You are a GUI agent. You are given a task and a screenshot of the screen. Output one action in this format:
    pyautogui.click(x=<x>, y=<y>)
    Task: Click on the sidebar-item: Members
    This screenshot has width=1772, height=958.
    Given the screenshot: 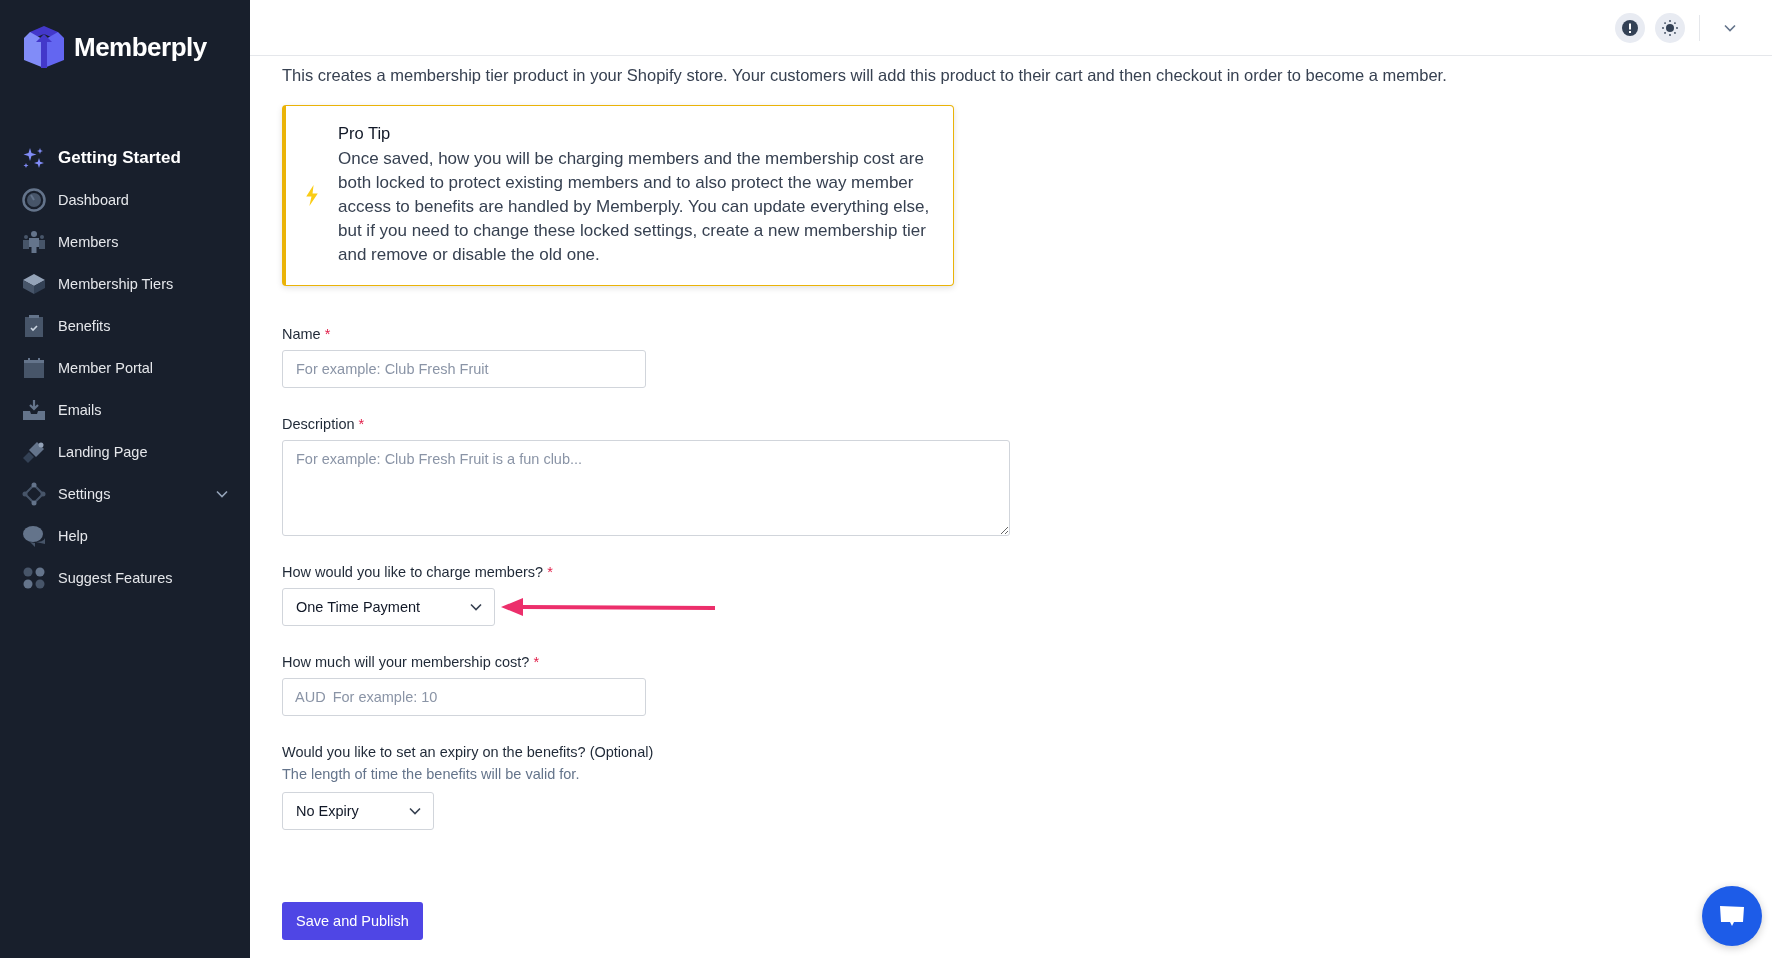 What is the action you would take?
    pyautogui.click(x=125, y=242)
    